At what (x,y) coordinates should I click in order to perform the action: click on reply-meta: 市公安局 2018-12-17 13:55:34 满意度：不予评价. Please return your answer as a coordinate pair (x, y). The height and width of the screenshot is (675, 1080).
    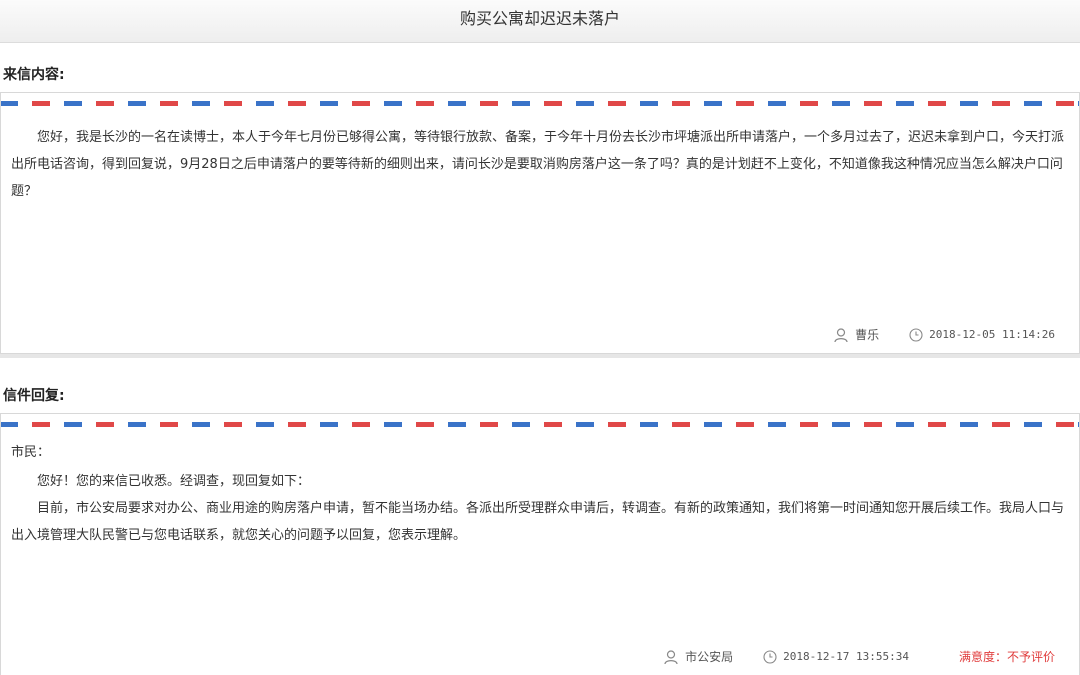
    Looking at the image, I should click on (859, 656).